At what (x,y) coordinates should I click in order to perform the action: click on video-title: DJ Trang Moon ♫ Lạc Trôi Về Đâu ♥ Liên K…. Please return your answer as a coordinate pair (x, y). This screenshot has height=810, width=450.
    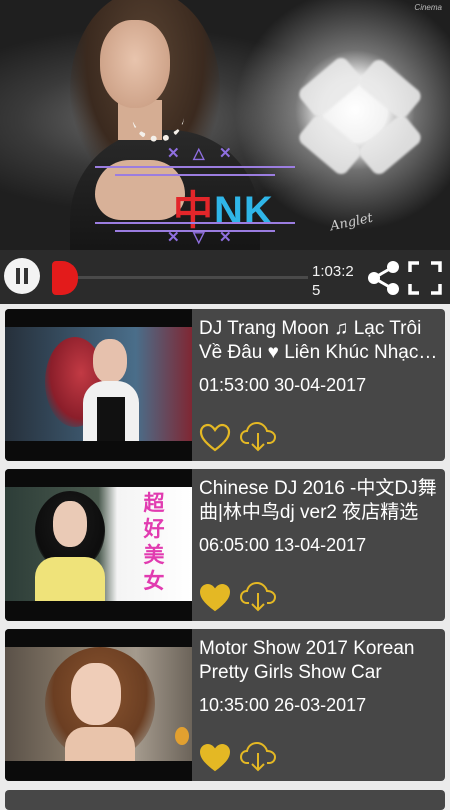
    Looking at the image, I should click on (310, 340).